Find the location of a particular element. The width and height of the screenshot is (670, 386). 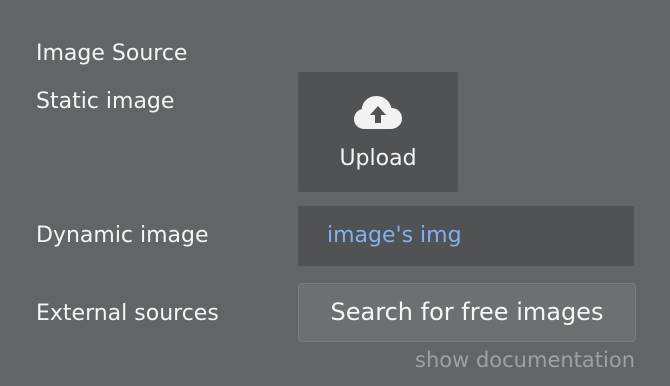

image-source-heading: Image Source is located at coordinates (112, 53).